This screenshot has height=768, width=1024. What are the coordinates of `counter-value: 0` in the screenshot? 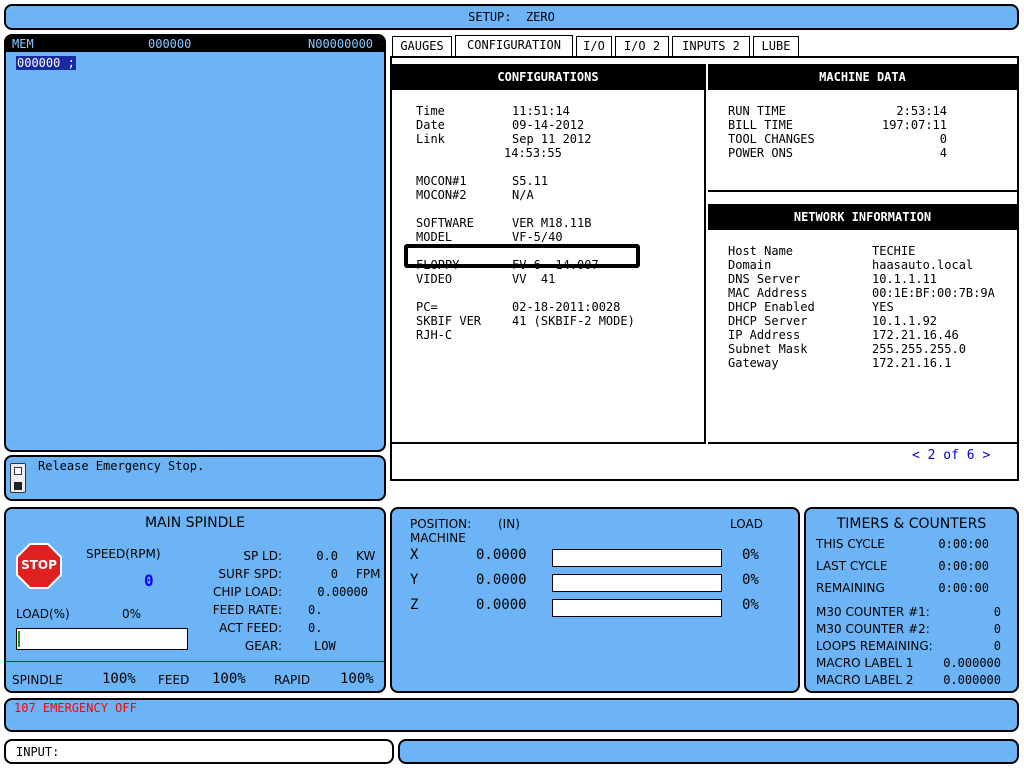 It's located at (997, 646).